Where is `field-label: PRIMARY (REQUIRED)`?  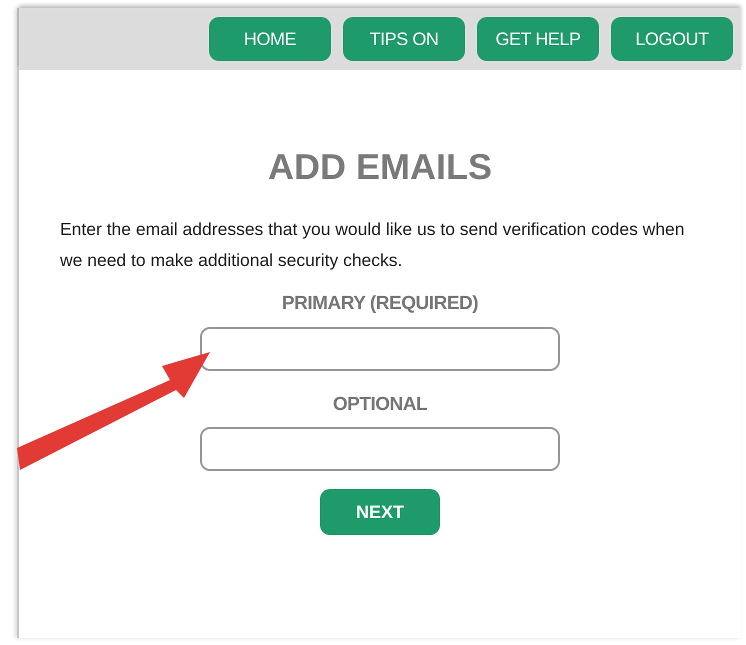 field-label: PRIMARY (REQUIRED) is located at coordinates (380, 304).